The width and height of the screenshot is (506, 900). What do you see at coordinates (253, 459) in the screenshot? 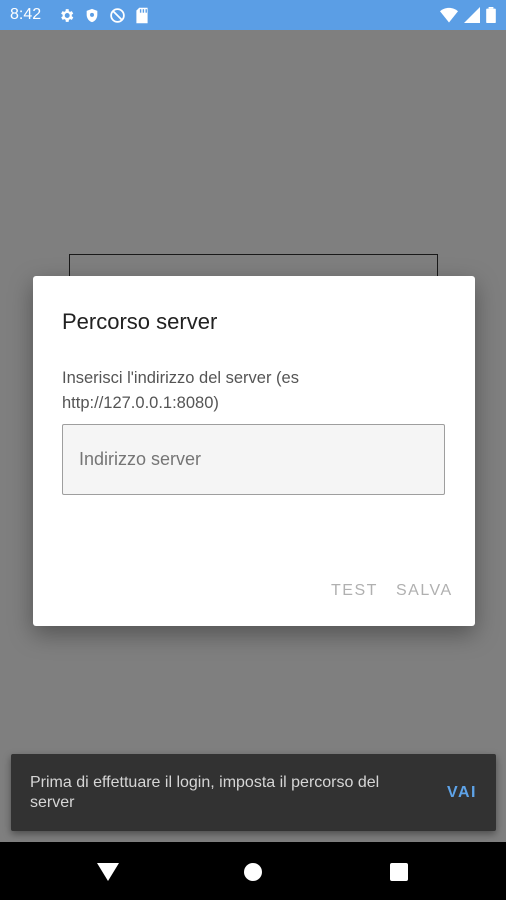
I see `server-address-input` at bounding box center [253, 459].